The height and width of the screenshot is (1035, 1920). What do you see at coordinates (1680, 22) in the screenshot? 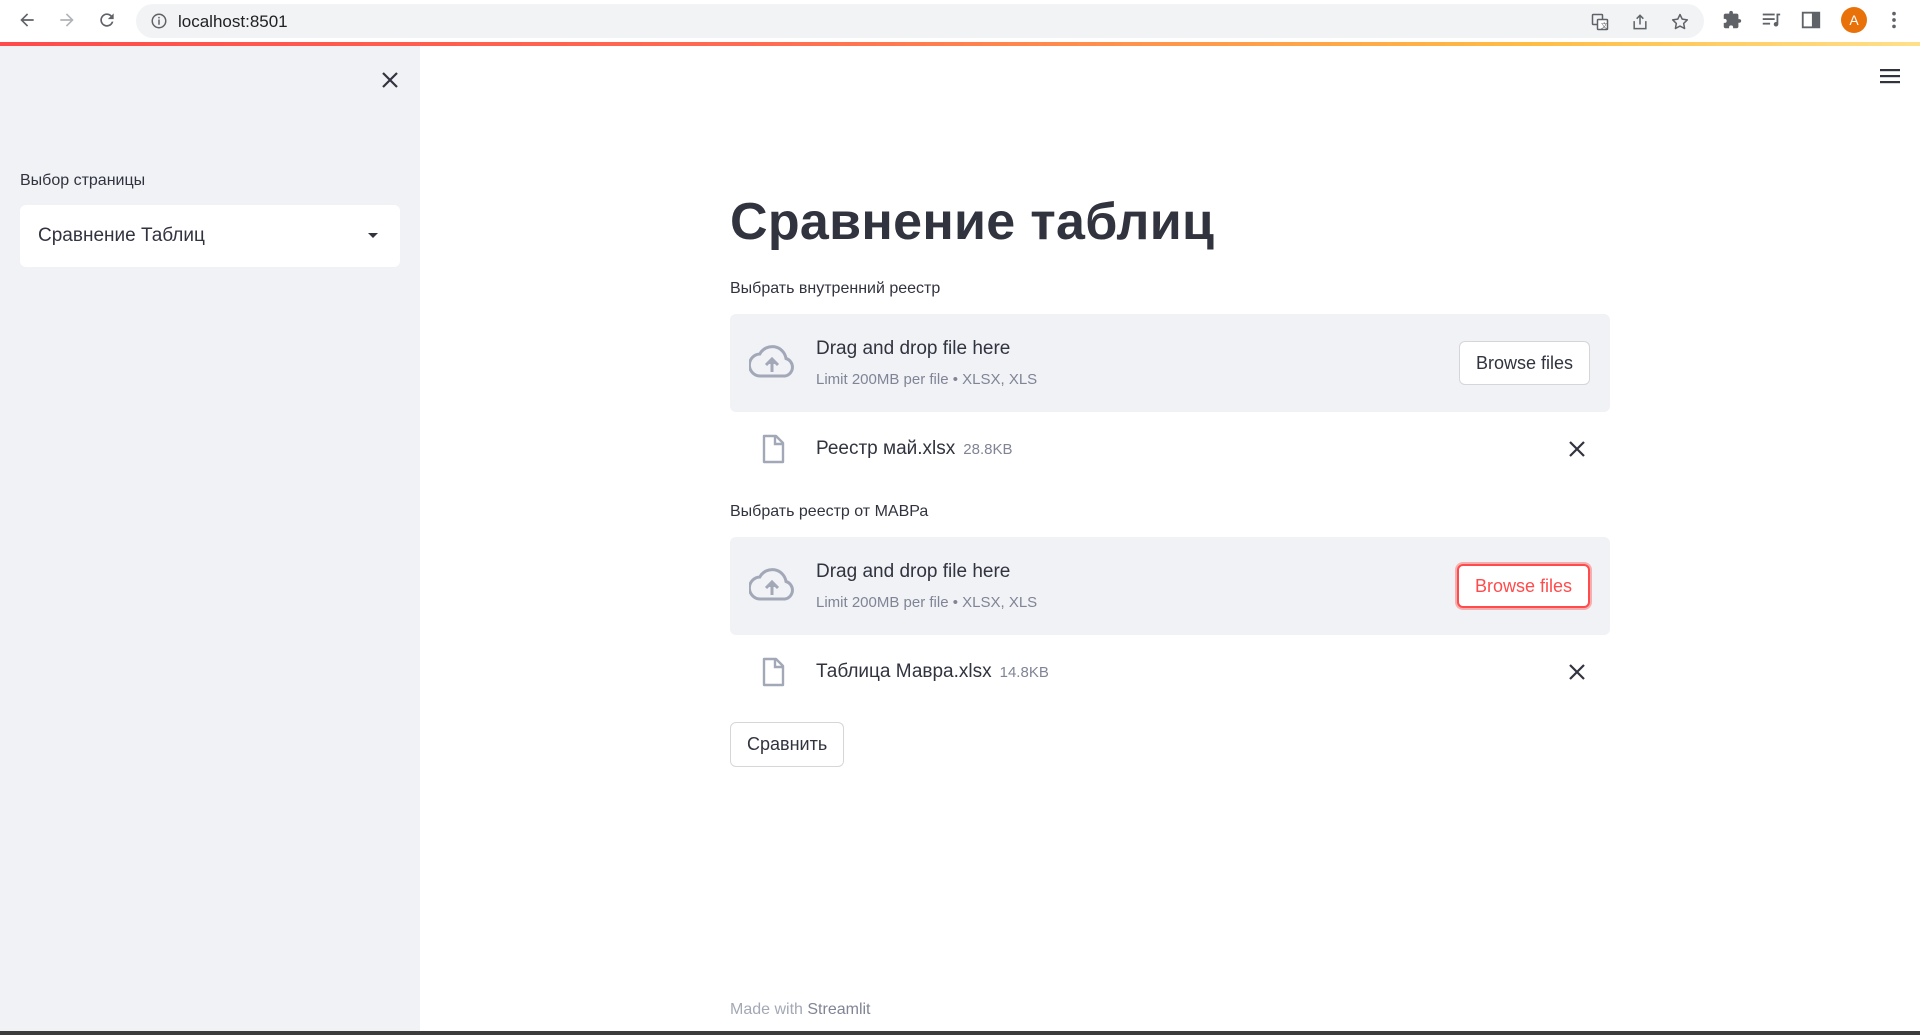
I see `bookmark-star-icon` at bounding box center [1680, 22].